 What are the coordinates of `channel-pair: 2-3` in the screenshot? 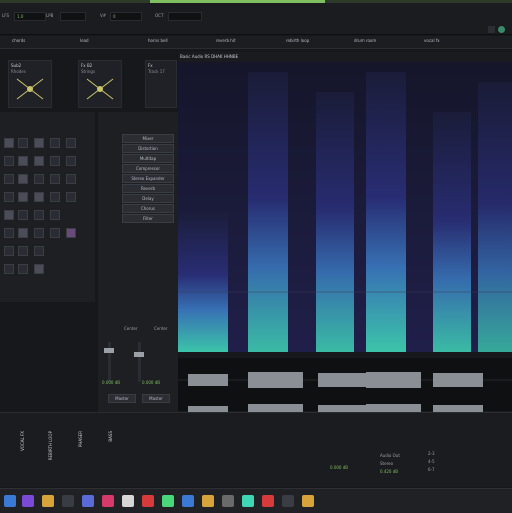 It's located at (431, 453).